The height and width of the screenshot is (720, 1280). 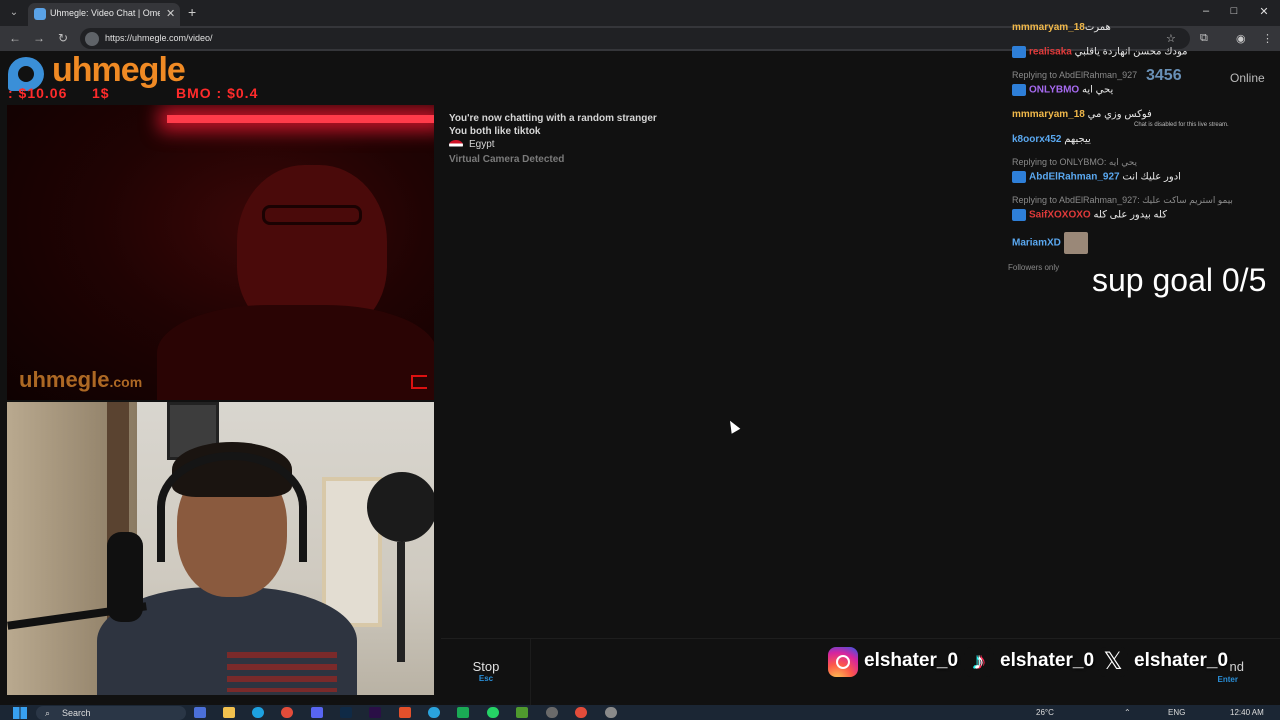 I want to click on edge-icon, so click(x=258, y=712).